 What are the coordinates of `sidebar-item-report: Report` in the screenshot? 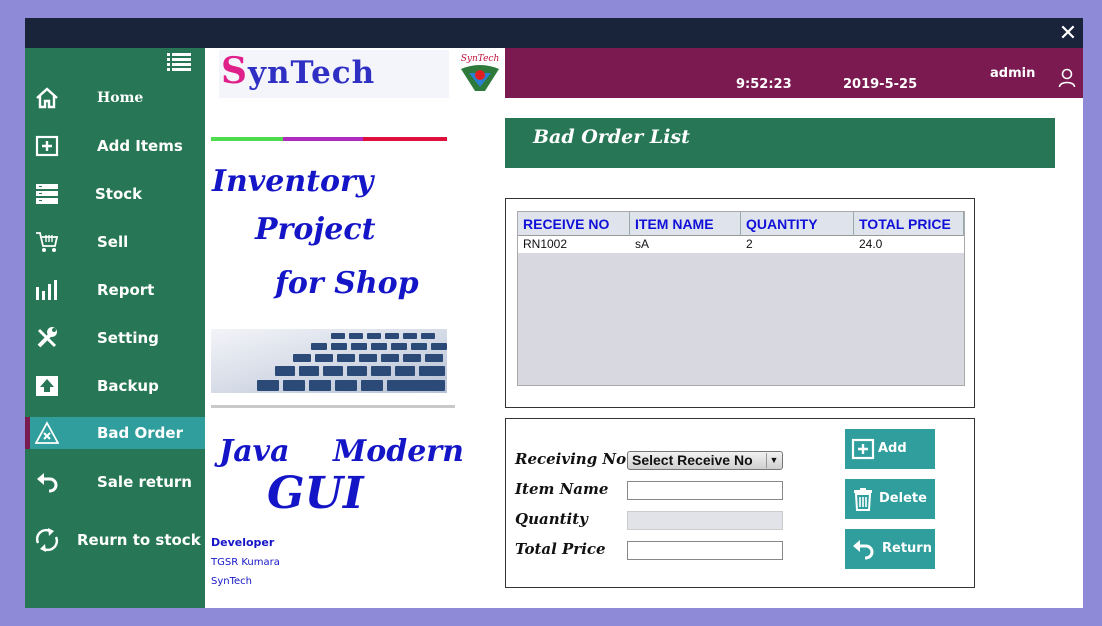 It's located at (115, 290).